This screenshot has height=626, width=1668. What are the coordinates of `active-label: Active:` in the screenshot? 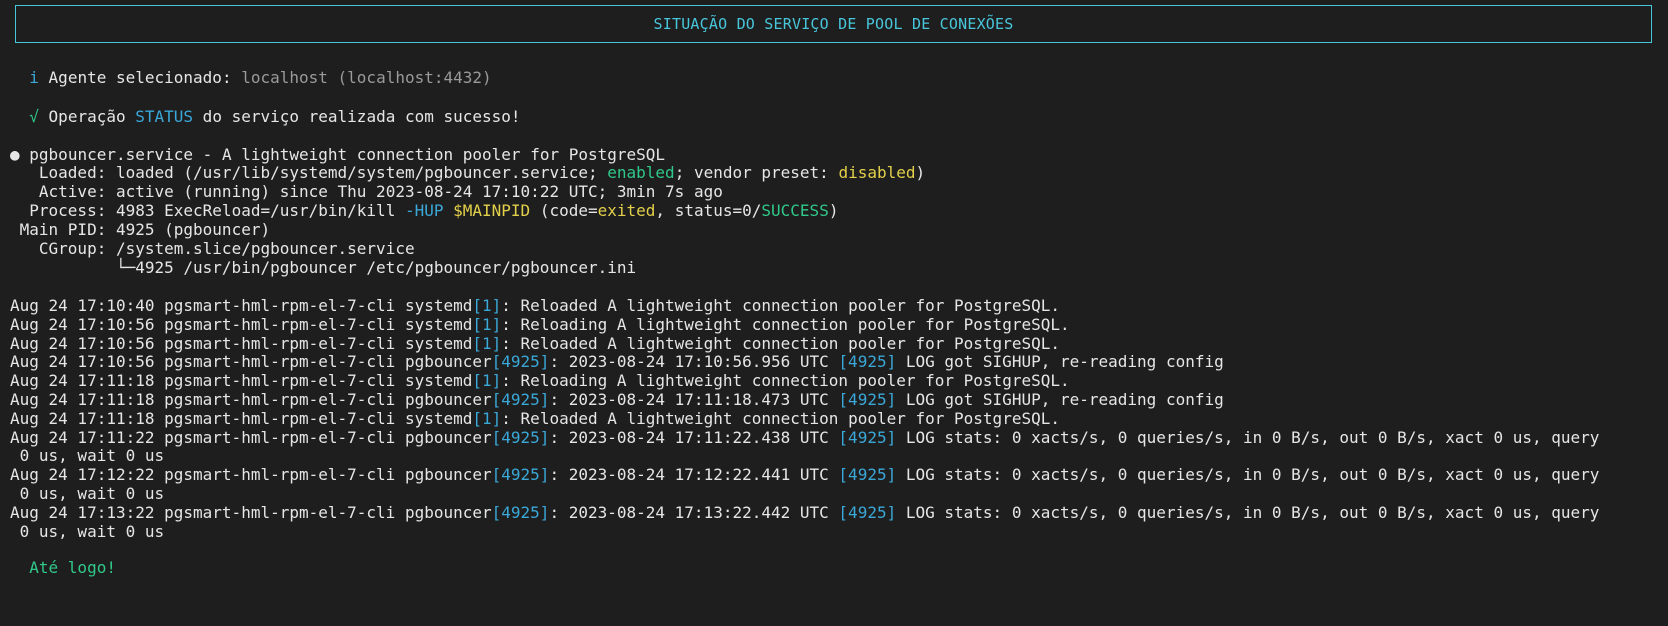 It's located at (63, 191).